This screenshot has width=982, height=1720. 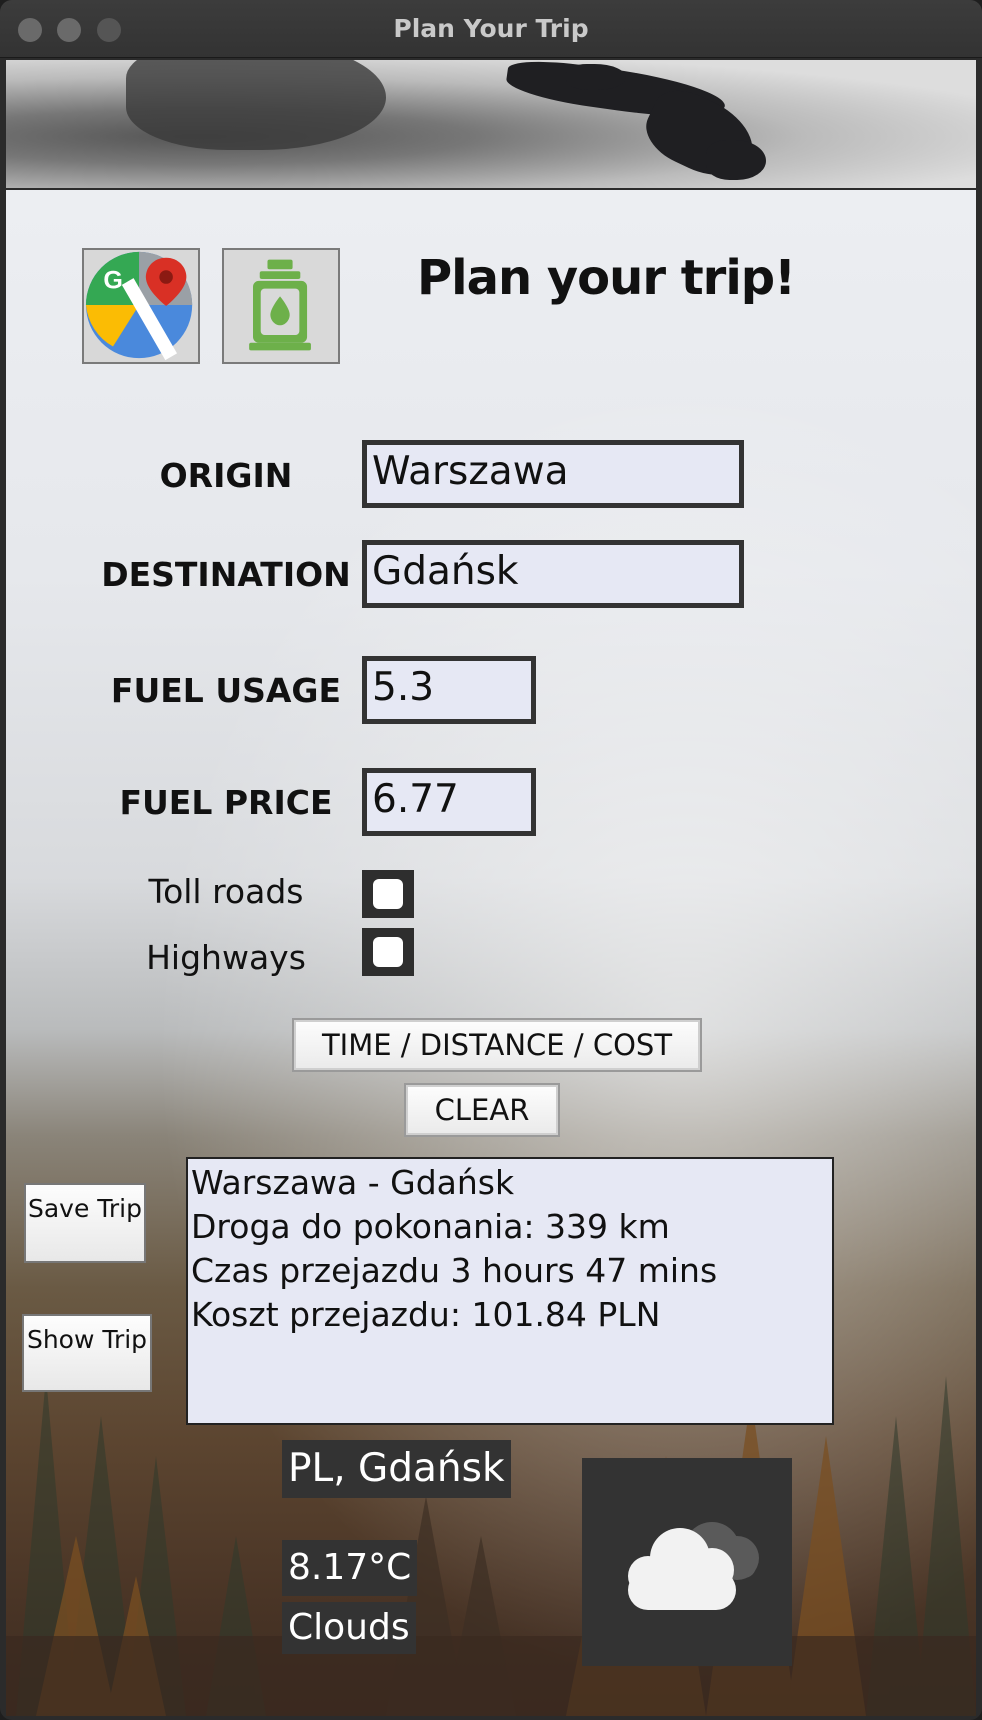 I want to click on weather-location: PL, Gdańsk, so click(x=396, y=1469).